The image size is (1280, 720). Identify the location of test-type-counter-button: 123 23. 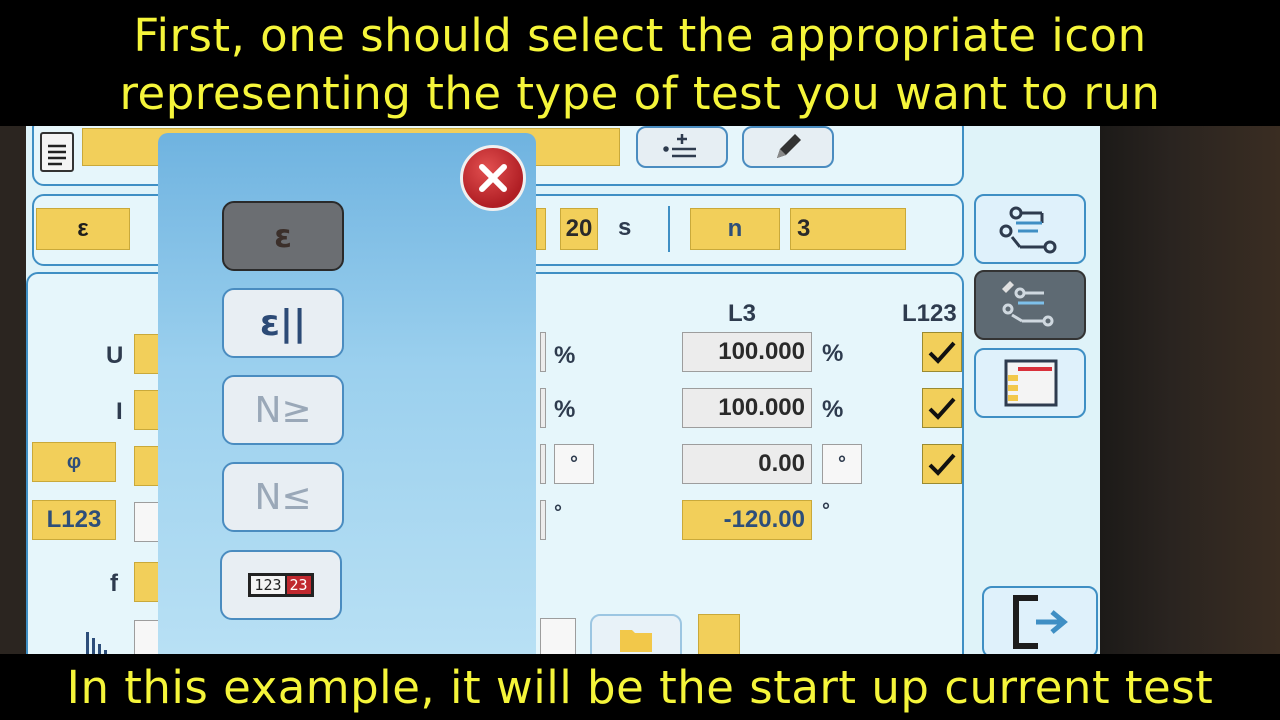
(281, 585).